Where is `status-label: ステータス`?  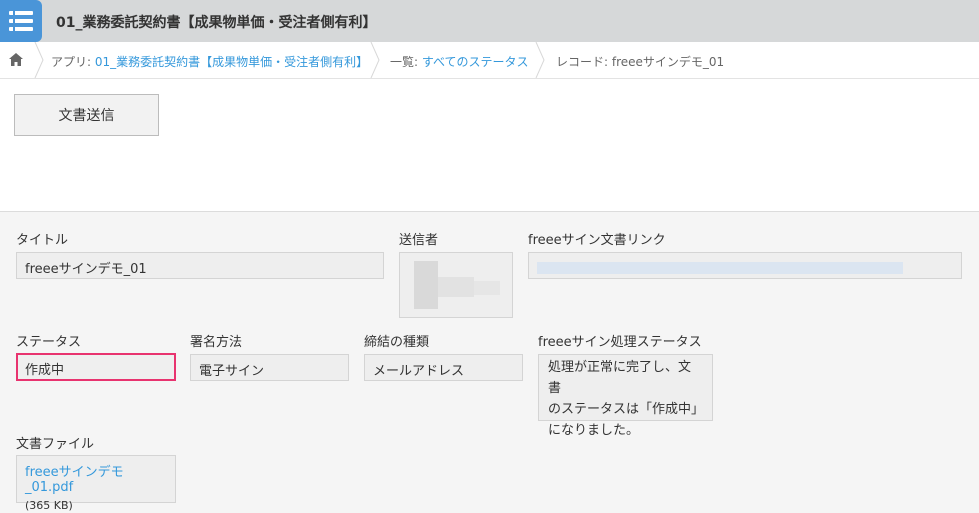 status-label: ステータス is located at coordinates (49, 342).